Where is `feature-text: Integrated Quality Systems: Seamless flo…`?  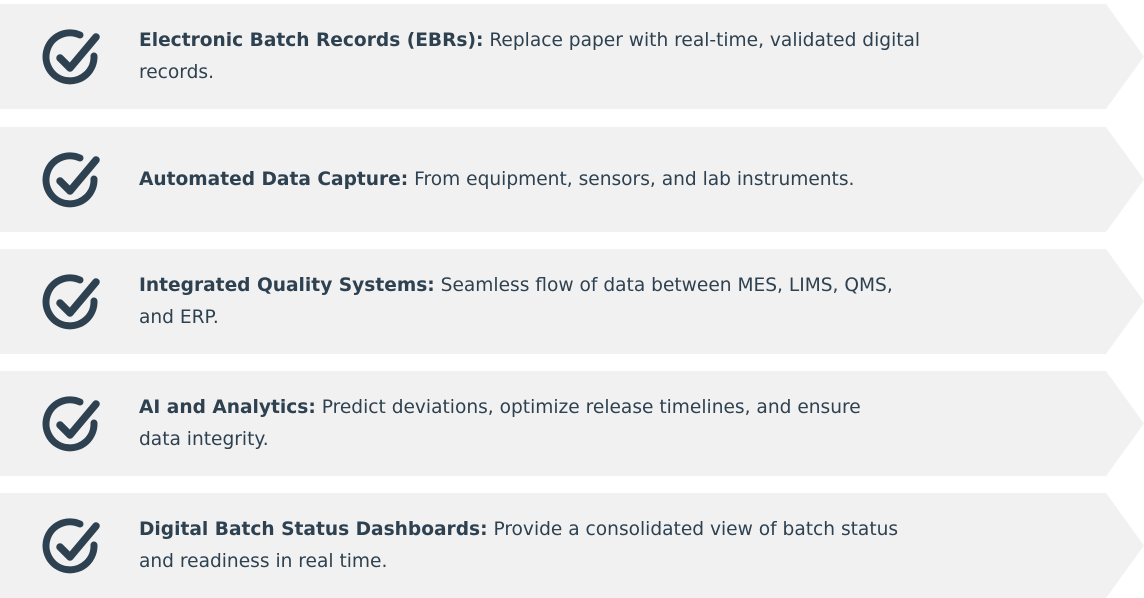
feature-text: Integrated Quality Systems: Seamless flo… is located at coordinates (589, 302).